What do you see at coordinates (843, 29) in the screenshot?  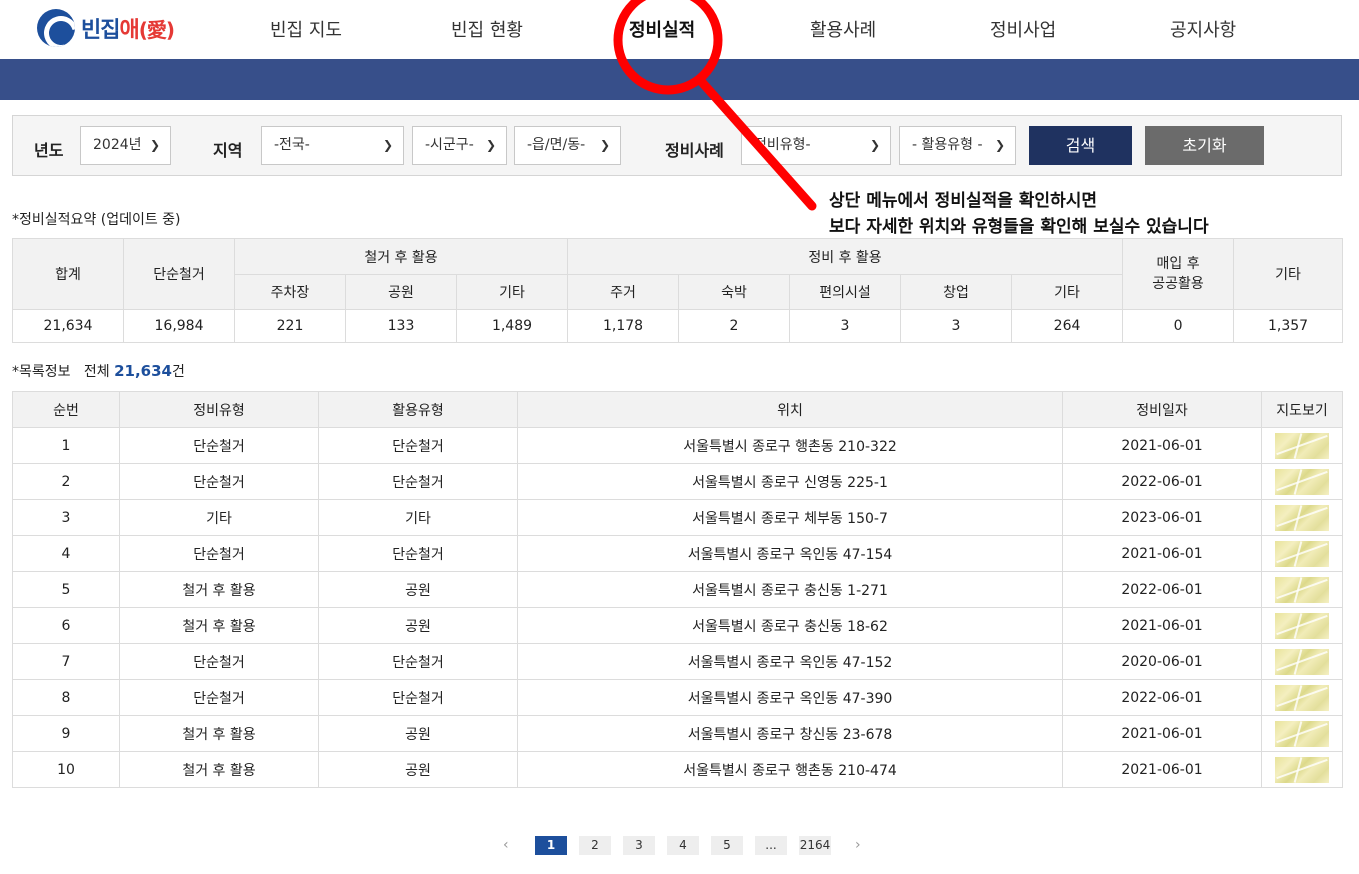 I see `nav-item-use-cases: 활용사례` at bounding box center [843, 29].